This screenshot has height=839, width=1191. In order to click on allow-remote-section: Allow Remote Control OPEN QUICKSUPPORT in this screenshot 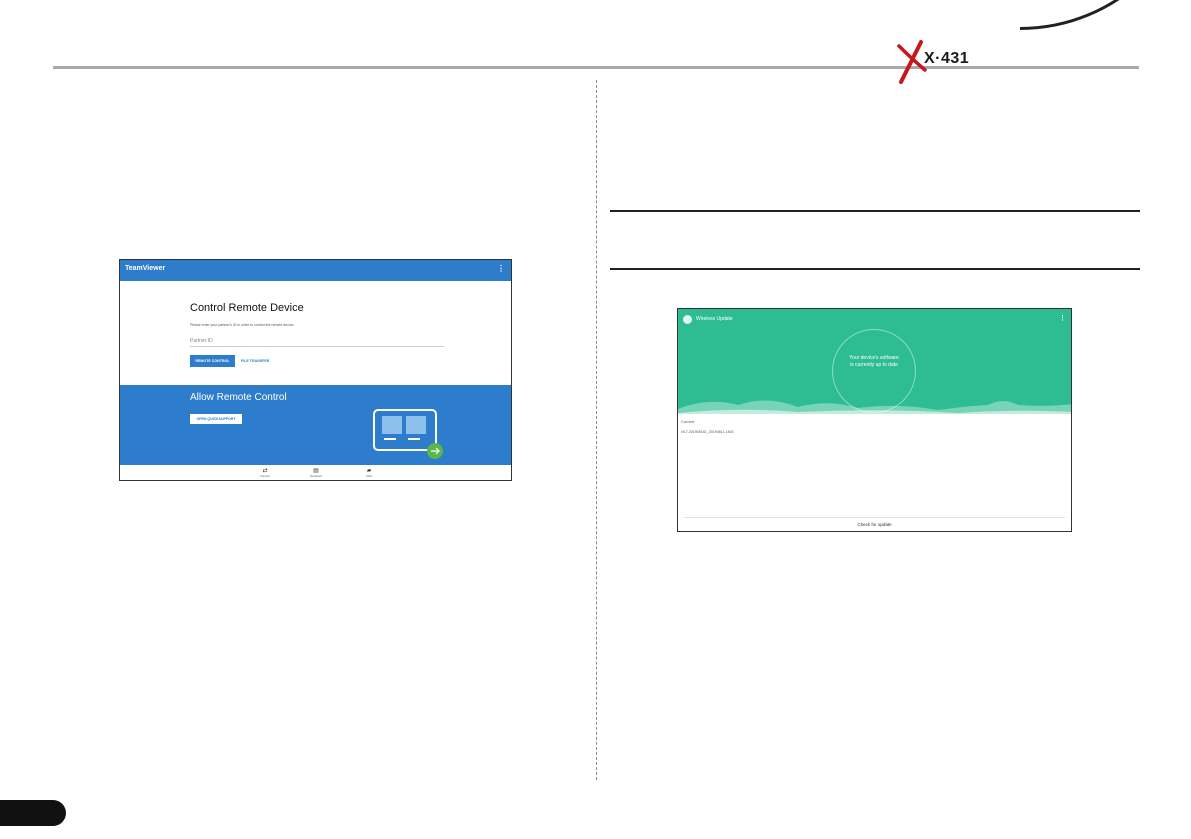, I will do `click(315, 425)`.